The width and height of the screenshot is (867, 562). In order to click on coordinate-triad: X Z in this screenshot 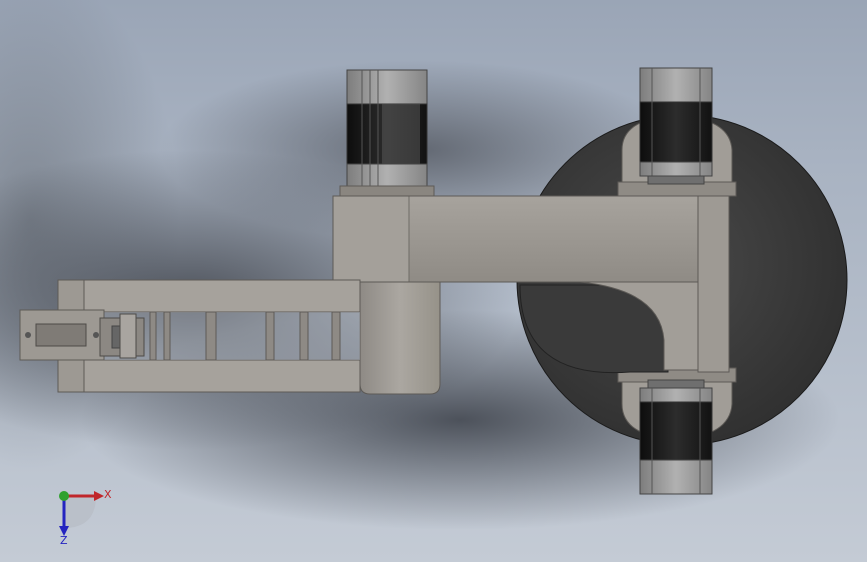, I will do `click(85, 517)`.